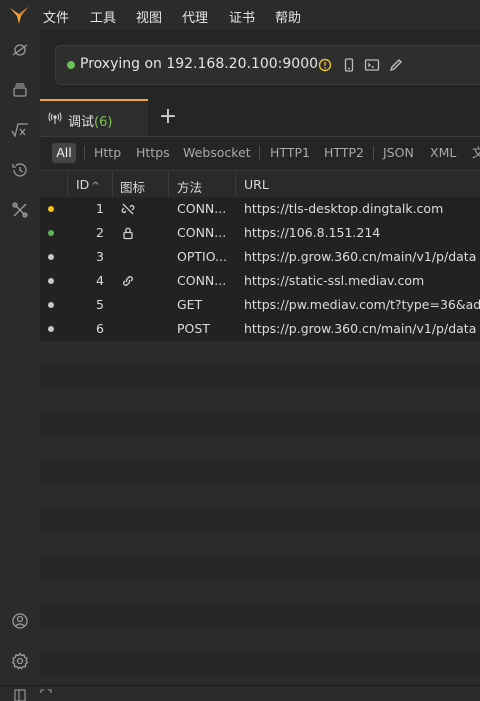 This screenshot has height=701, width=480. I want to click on tab-debug: 调试(6), so click(94, 117).